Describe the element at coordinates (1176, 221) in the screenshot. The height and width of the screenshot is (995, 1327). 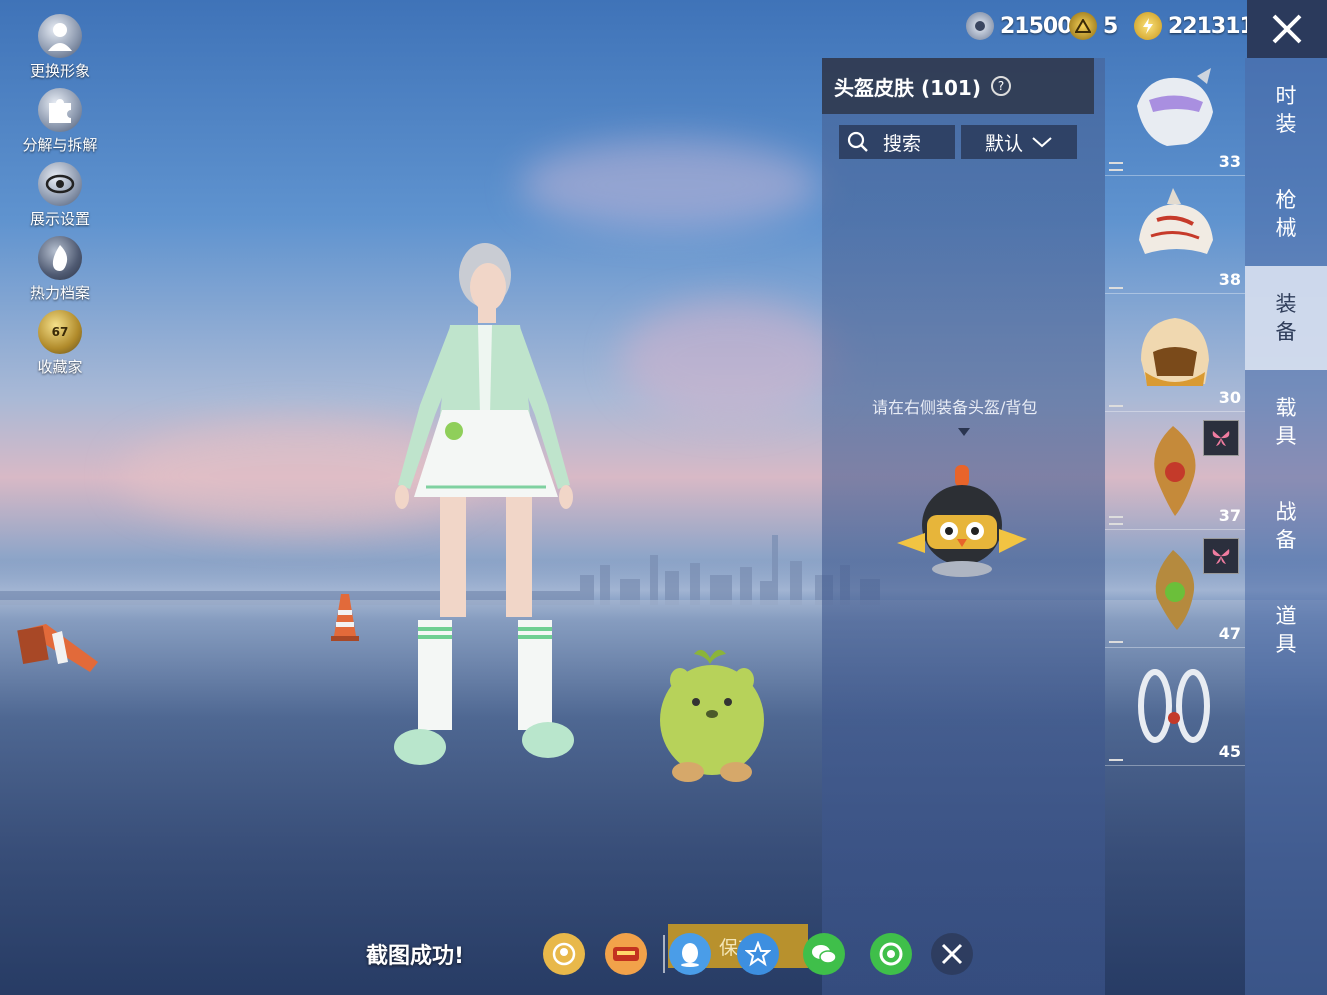
I see `red-pattern-helmet-icon` at that location.